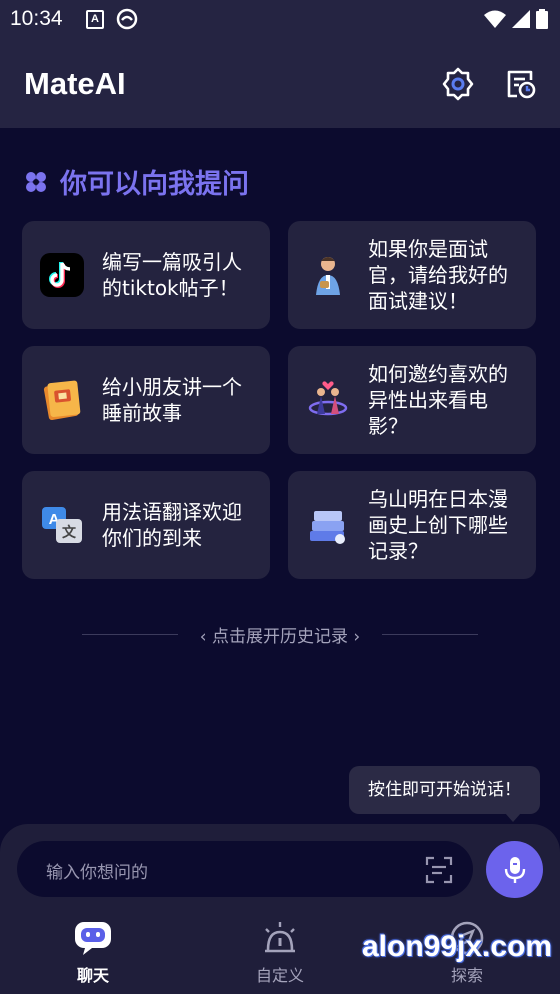  What do you see at coordinates (93, 938) in the screenshot?
I see `chat-bot-icon` at bounding box center [93, 938].